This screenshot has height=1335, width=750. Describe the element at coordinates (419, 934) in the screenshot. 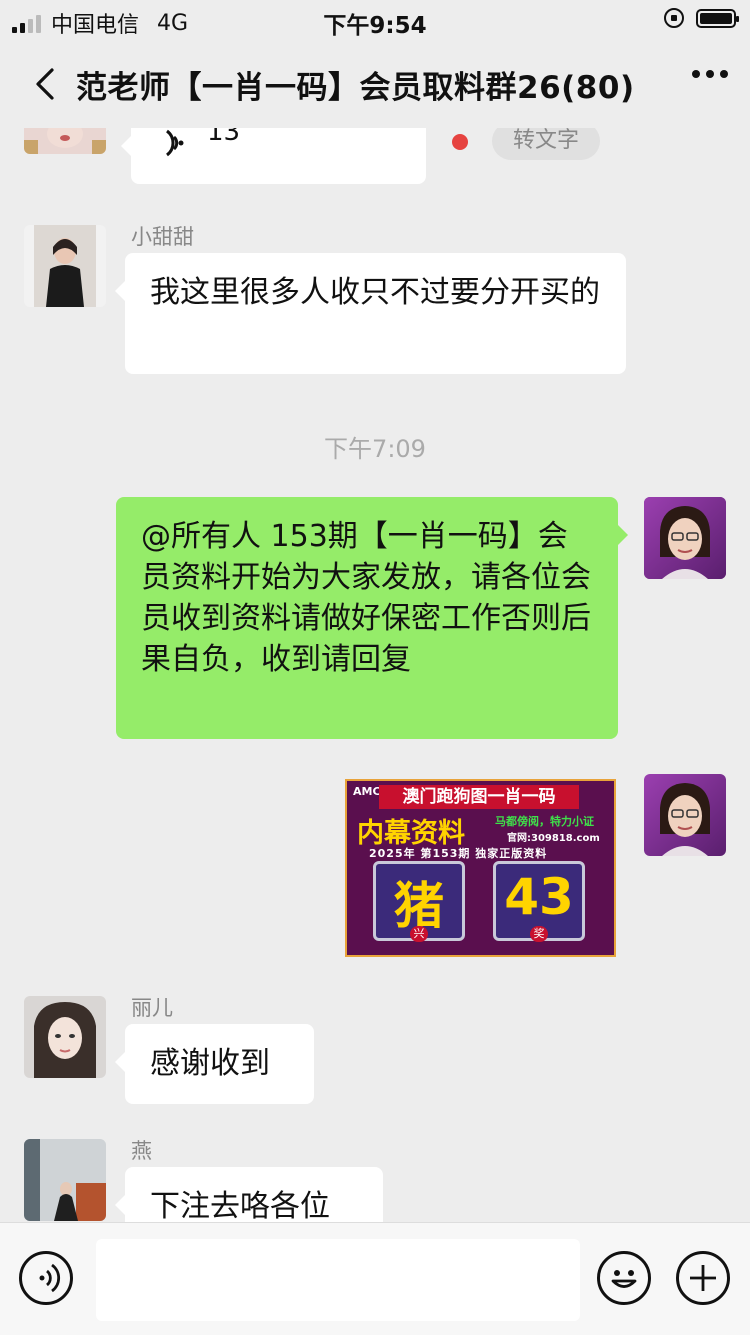

I see `zodiac-label: 兴` at that location.